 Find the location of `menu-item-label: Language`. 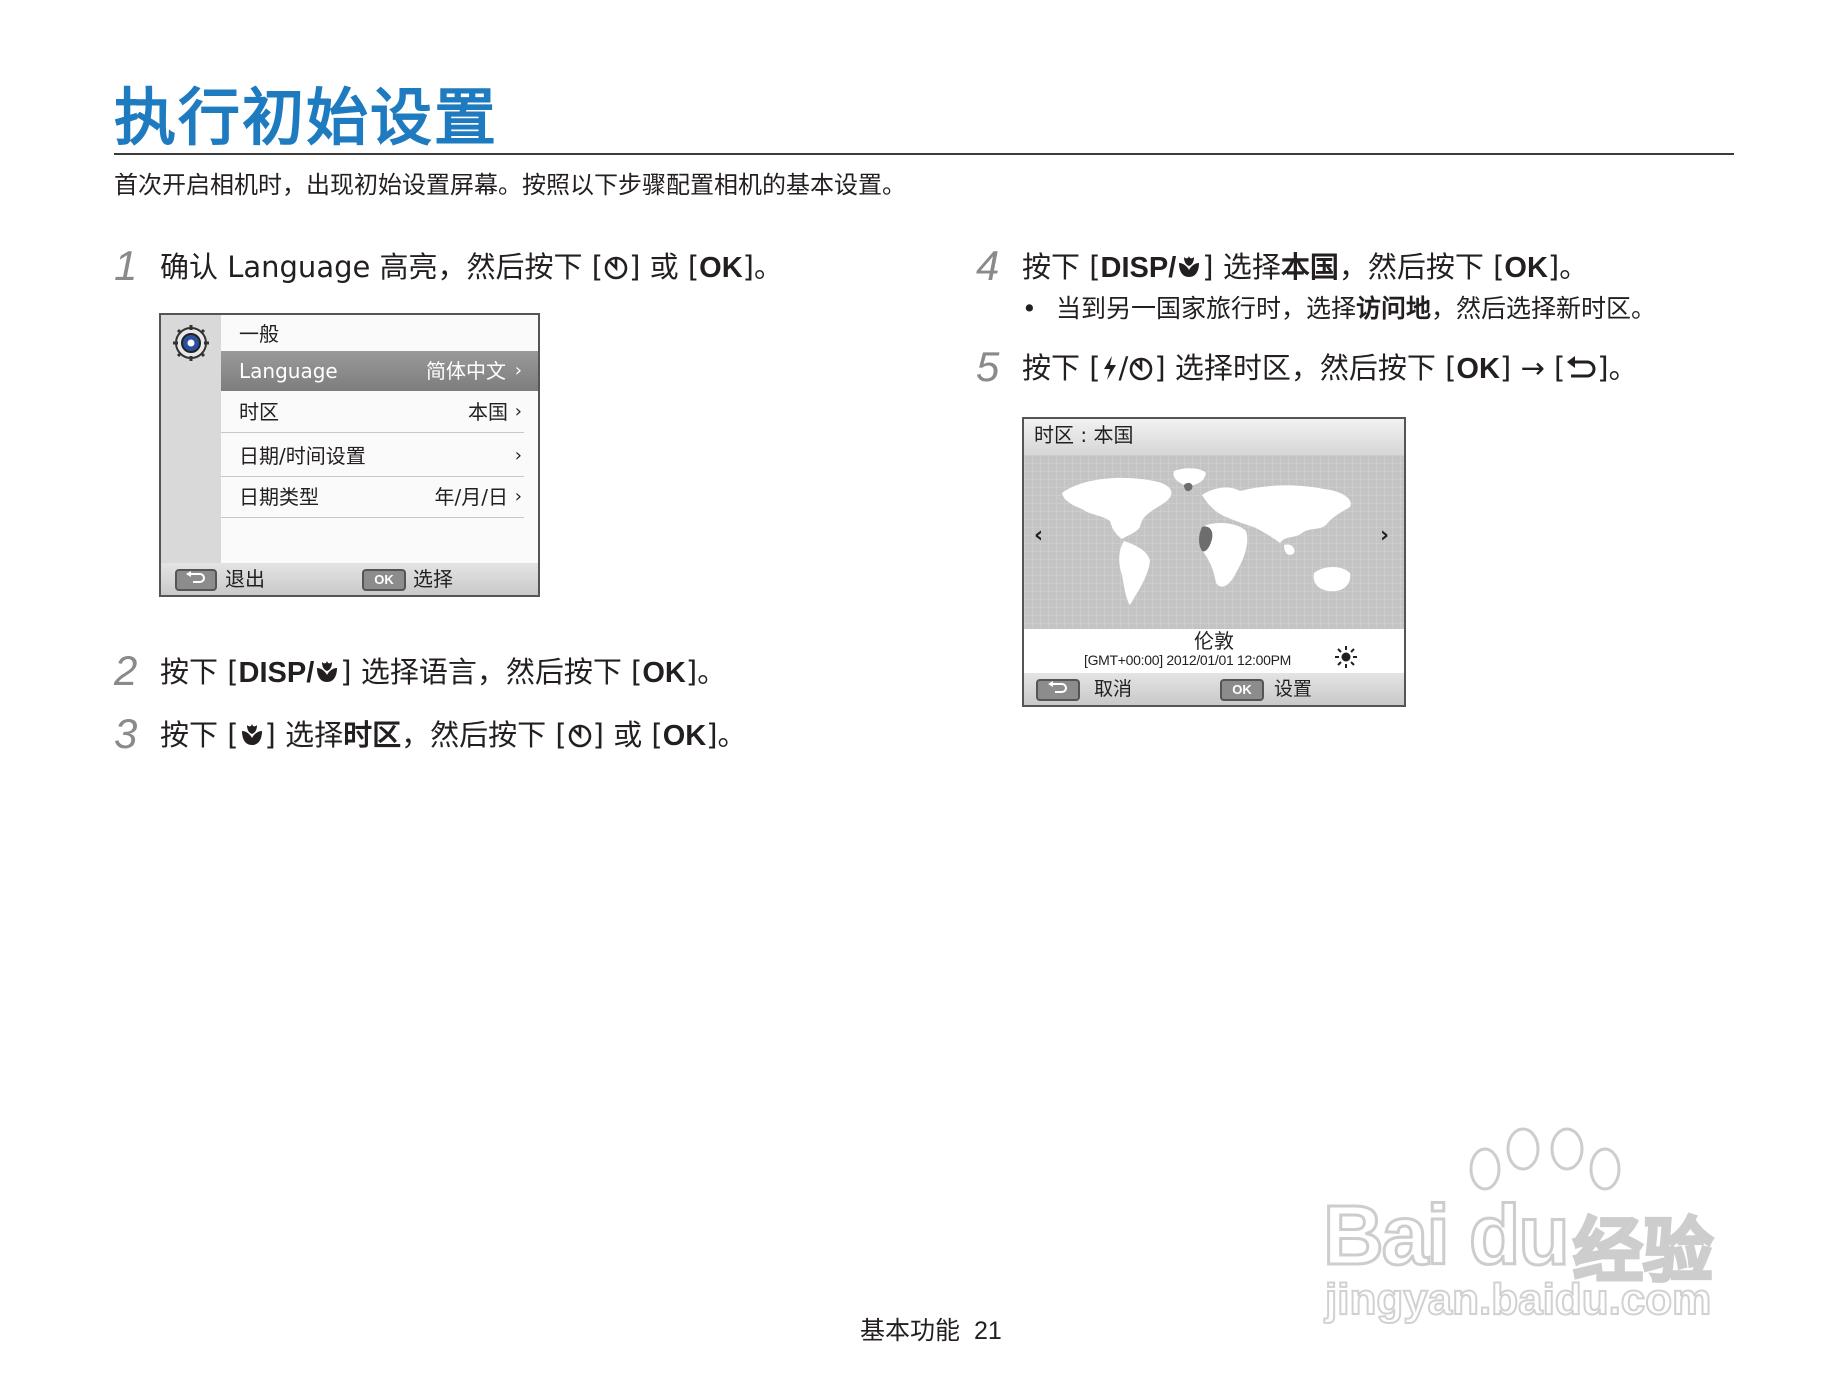

menu-item-label: Language is located at coordinates (288, 371).